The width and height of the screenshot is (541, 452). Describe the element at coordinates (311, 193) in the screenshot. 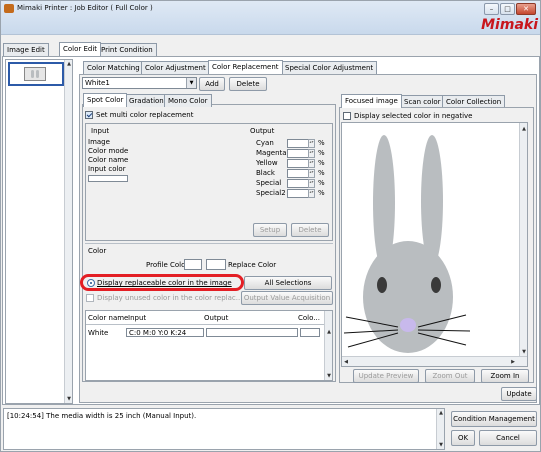

I see `special2-stepper: ▴▾` at that location.